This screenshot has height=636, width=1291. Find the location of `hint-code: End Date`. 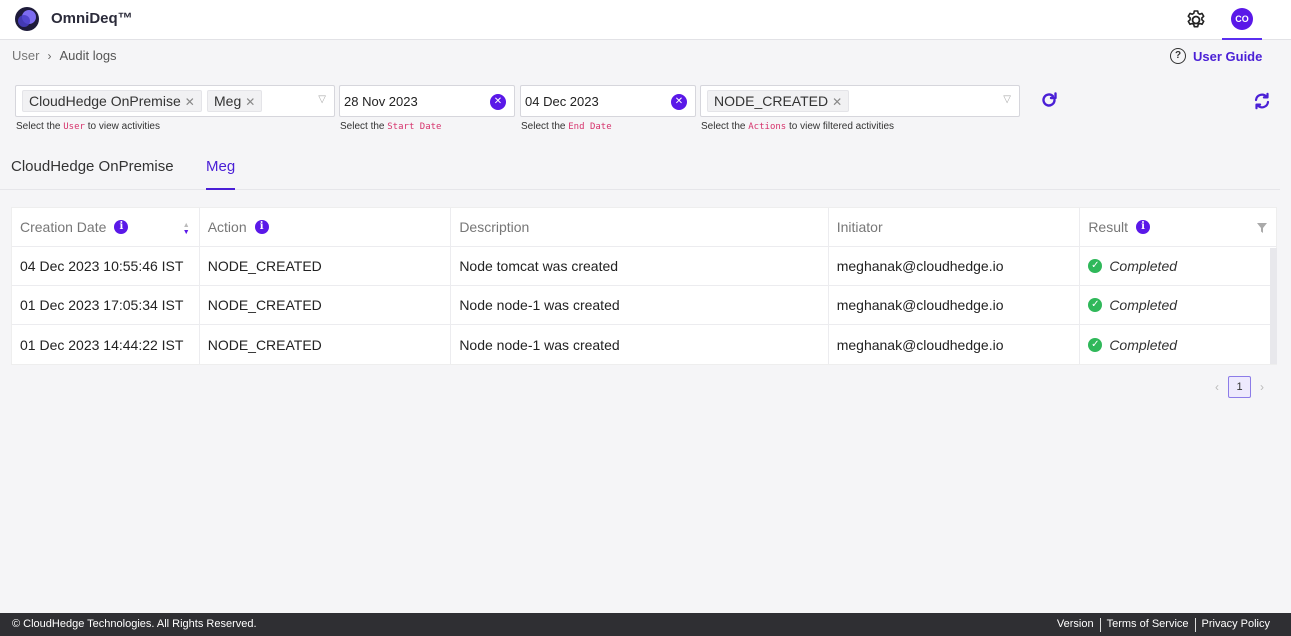

hint-code: End Date is located at coordinates (590, 127).